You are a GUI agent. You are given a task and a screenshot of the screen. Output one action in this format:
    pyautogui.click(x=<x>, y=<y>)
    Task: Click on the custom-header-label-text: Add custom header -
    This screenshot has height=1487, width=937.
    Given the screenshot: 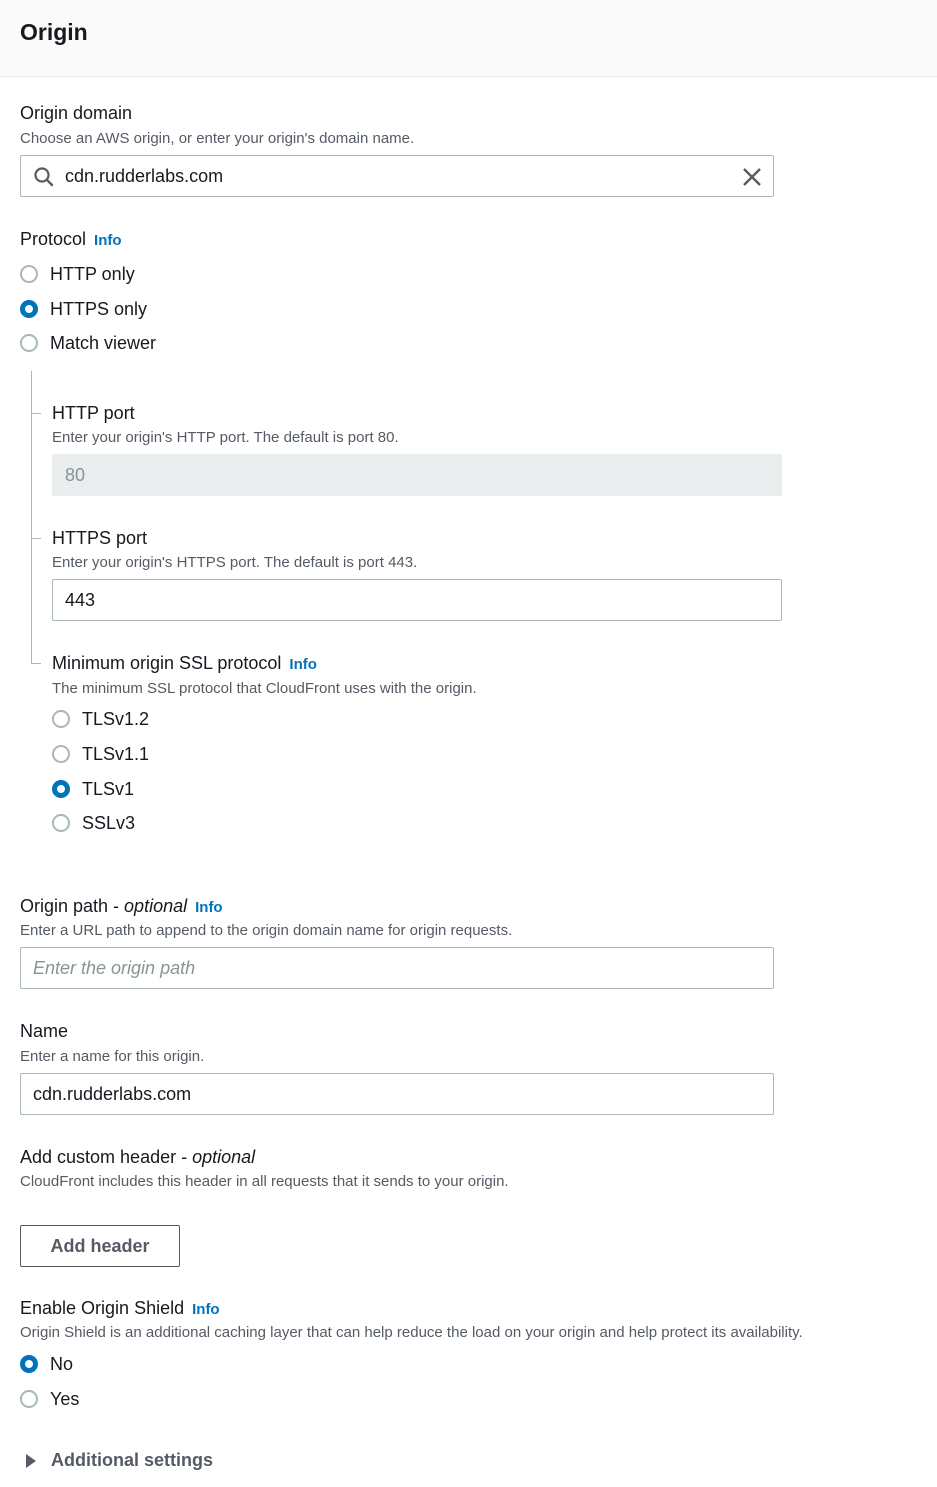 What is the action you would take?
    pyautogui.click(x=106, y=1157)
    